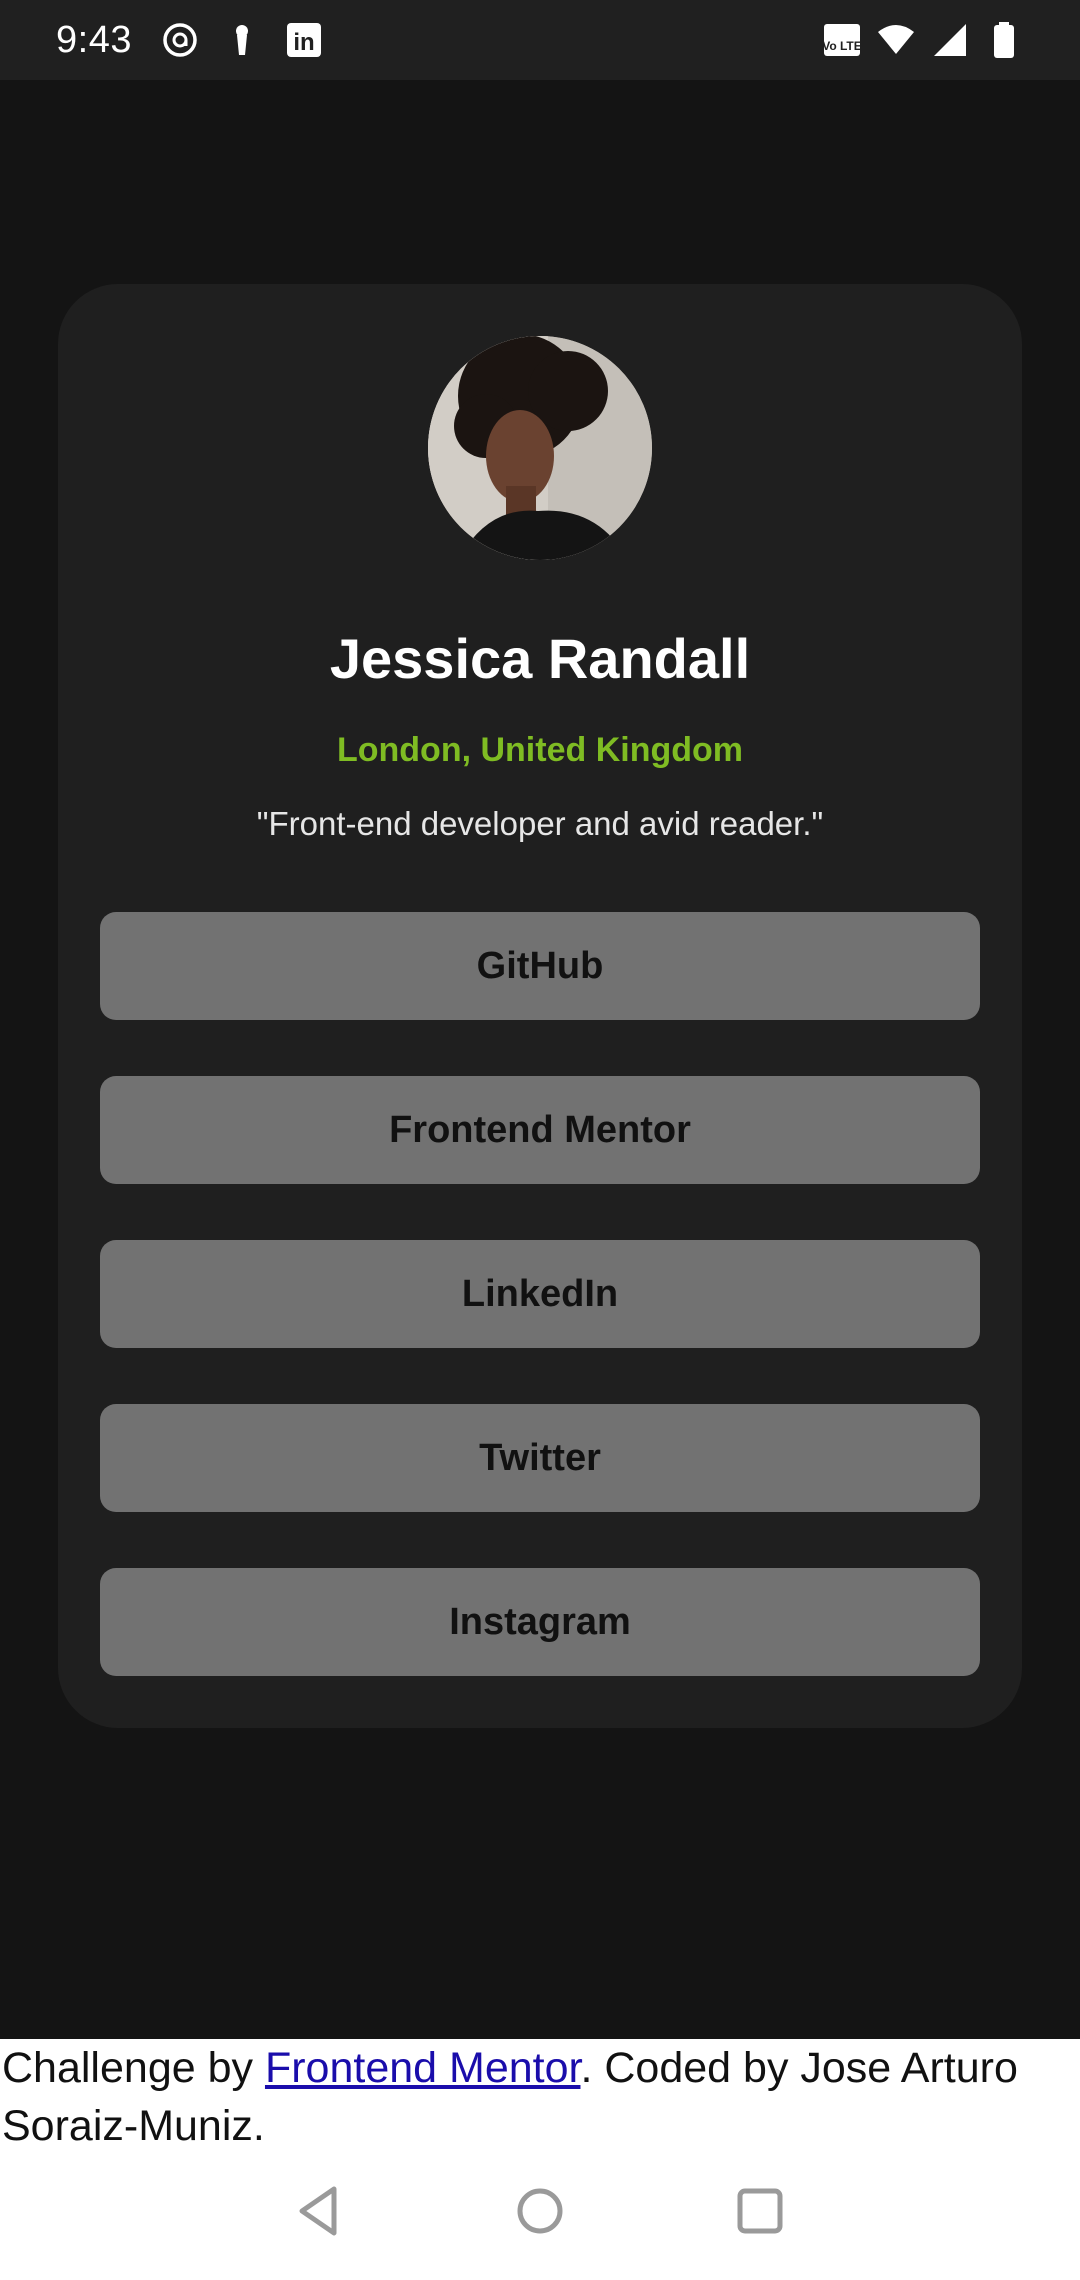 This screenshot has width=1080, height=2280. What do you see at coordinates (950, 40) in the screenshot?
I see `signal-icon` at bounding box center [950, 40].